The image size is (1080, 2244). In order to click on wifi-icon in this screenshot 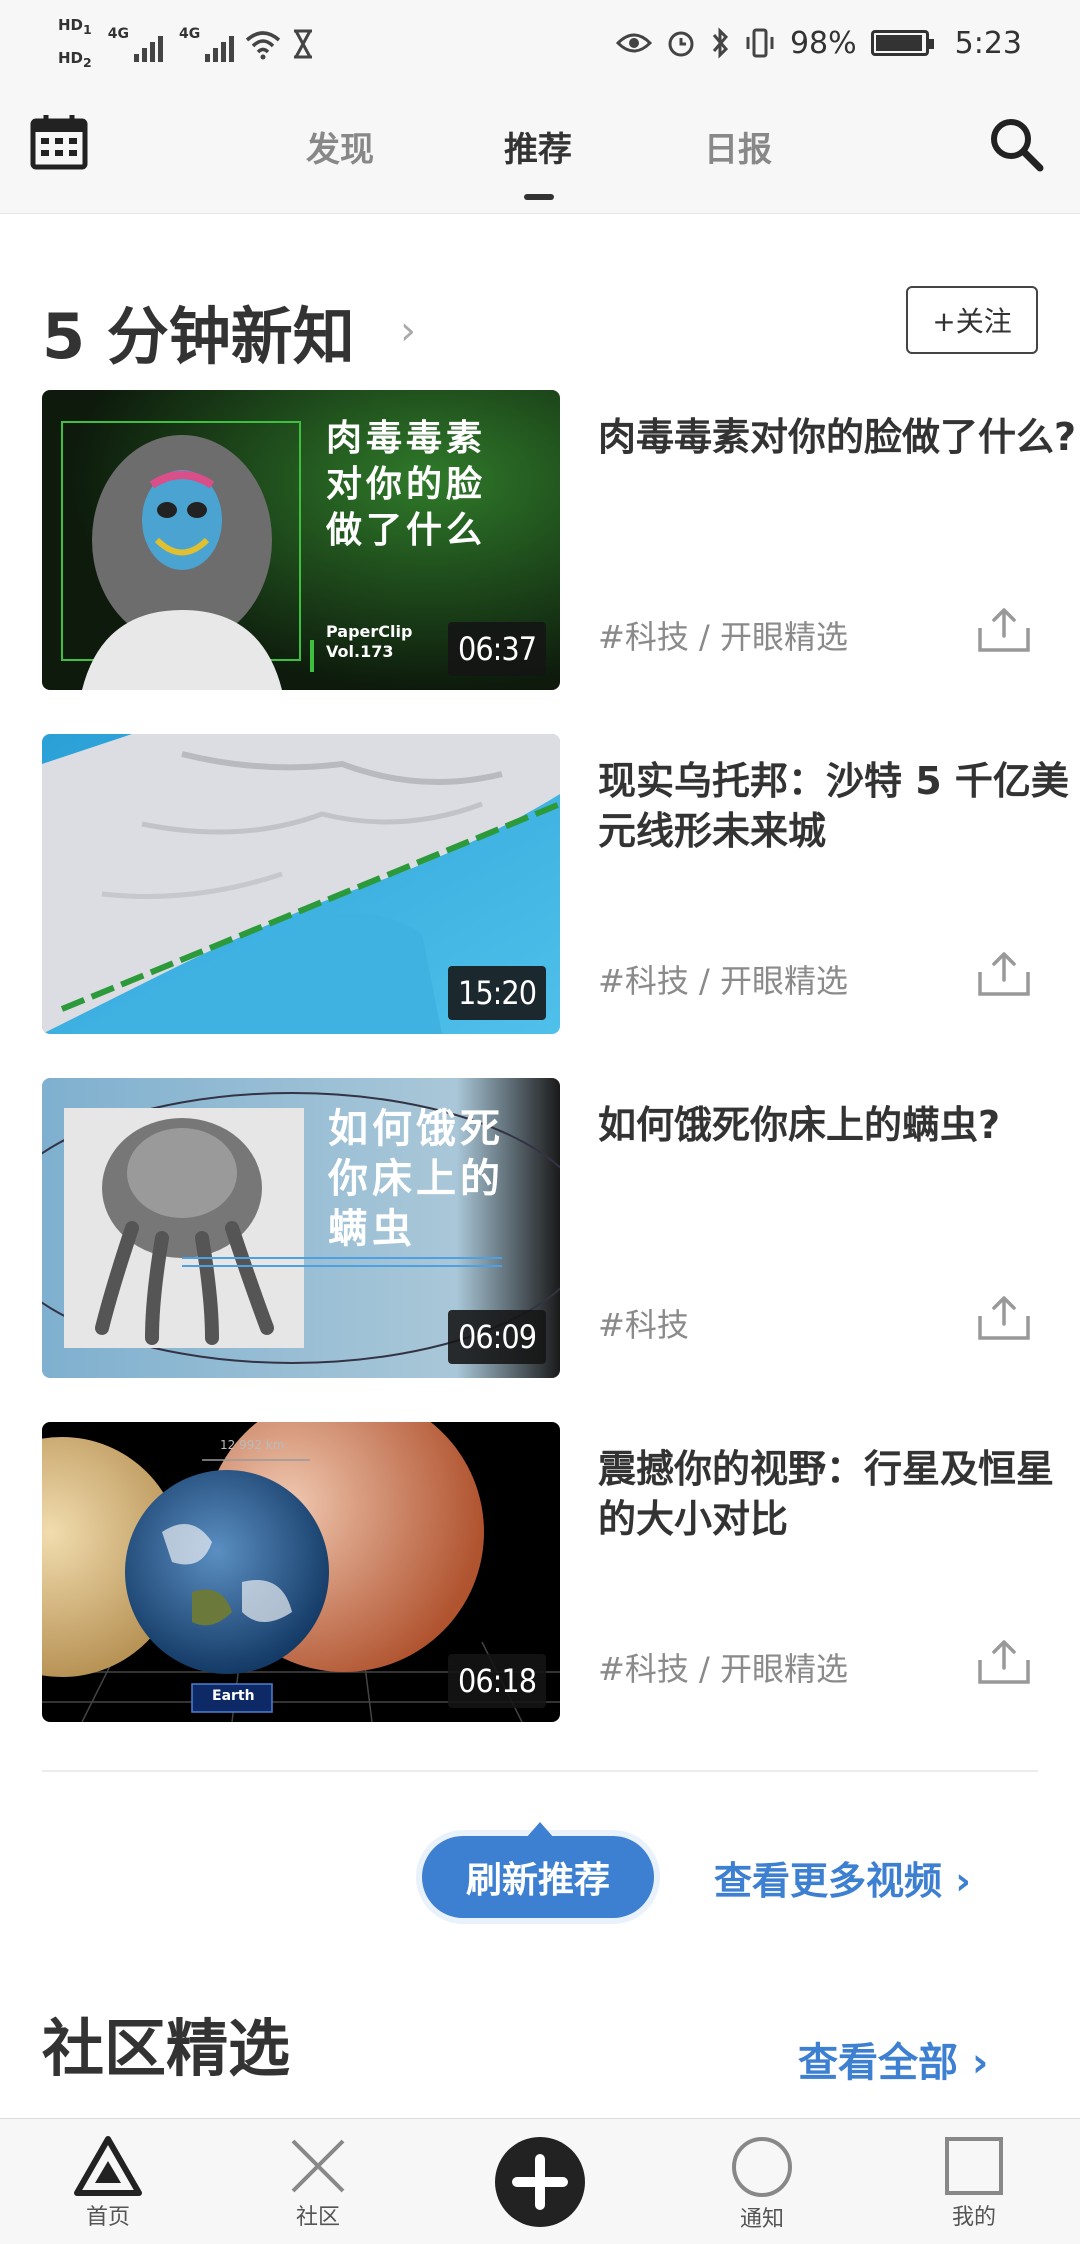, I will do `click(263, 45)`.